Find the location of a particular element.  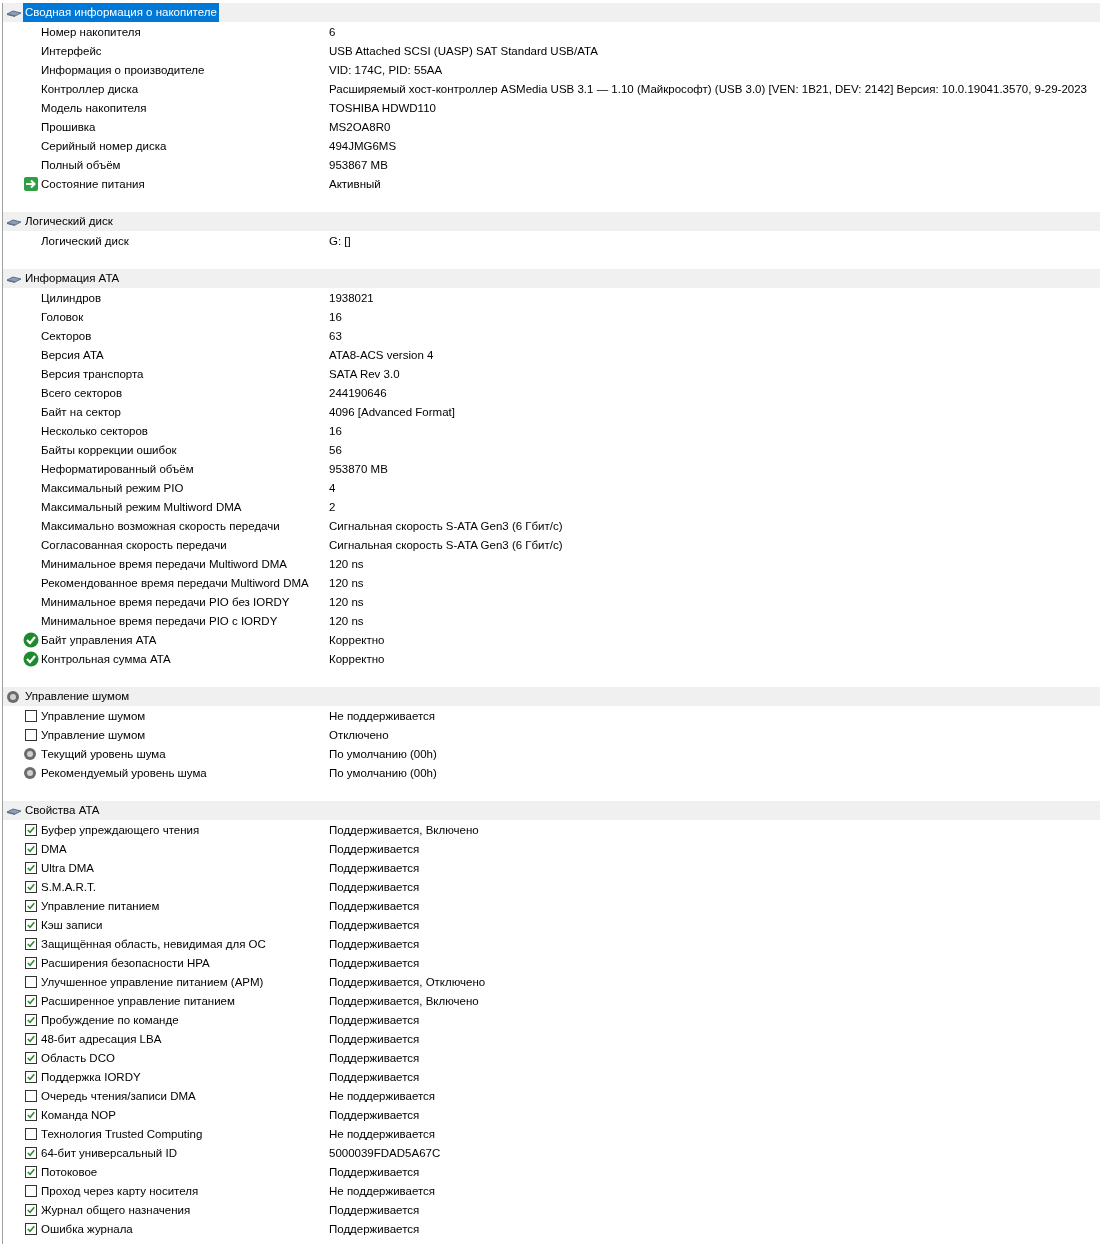

property-label: Контроллер диска is located at coordinates (90, 88).